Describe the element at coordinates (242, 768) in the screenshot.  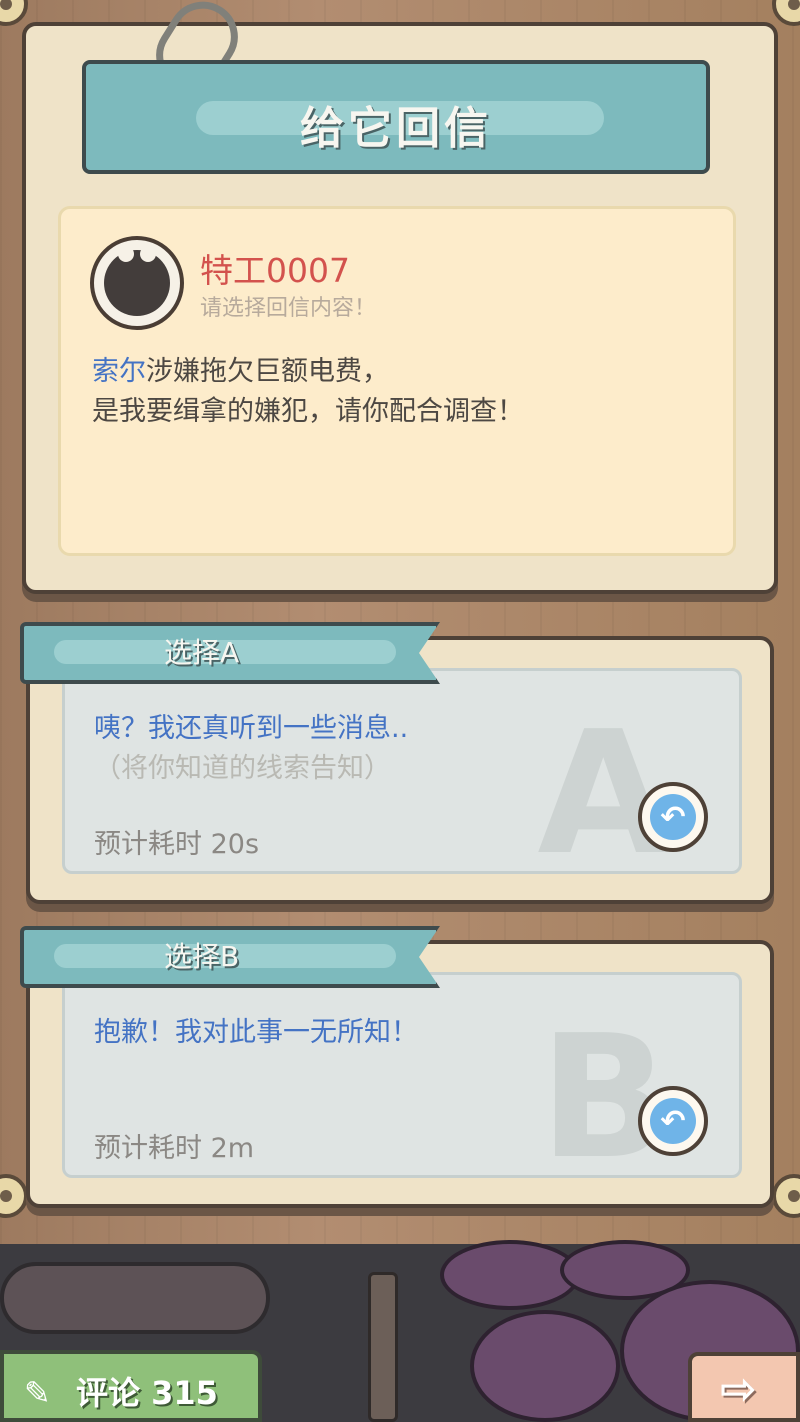
I see `choice-a-subtext: （将你知道的线索告知）` at that location.